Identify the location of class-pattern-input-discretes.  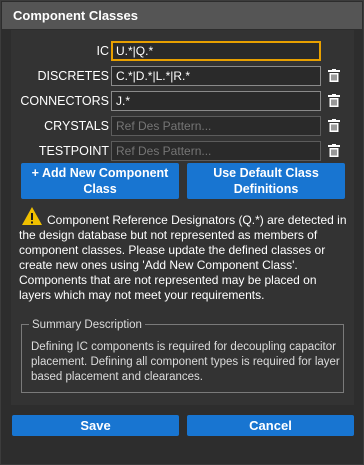
(216, 76).